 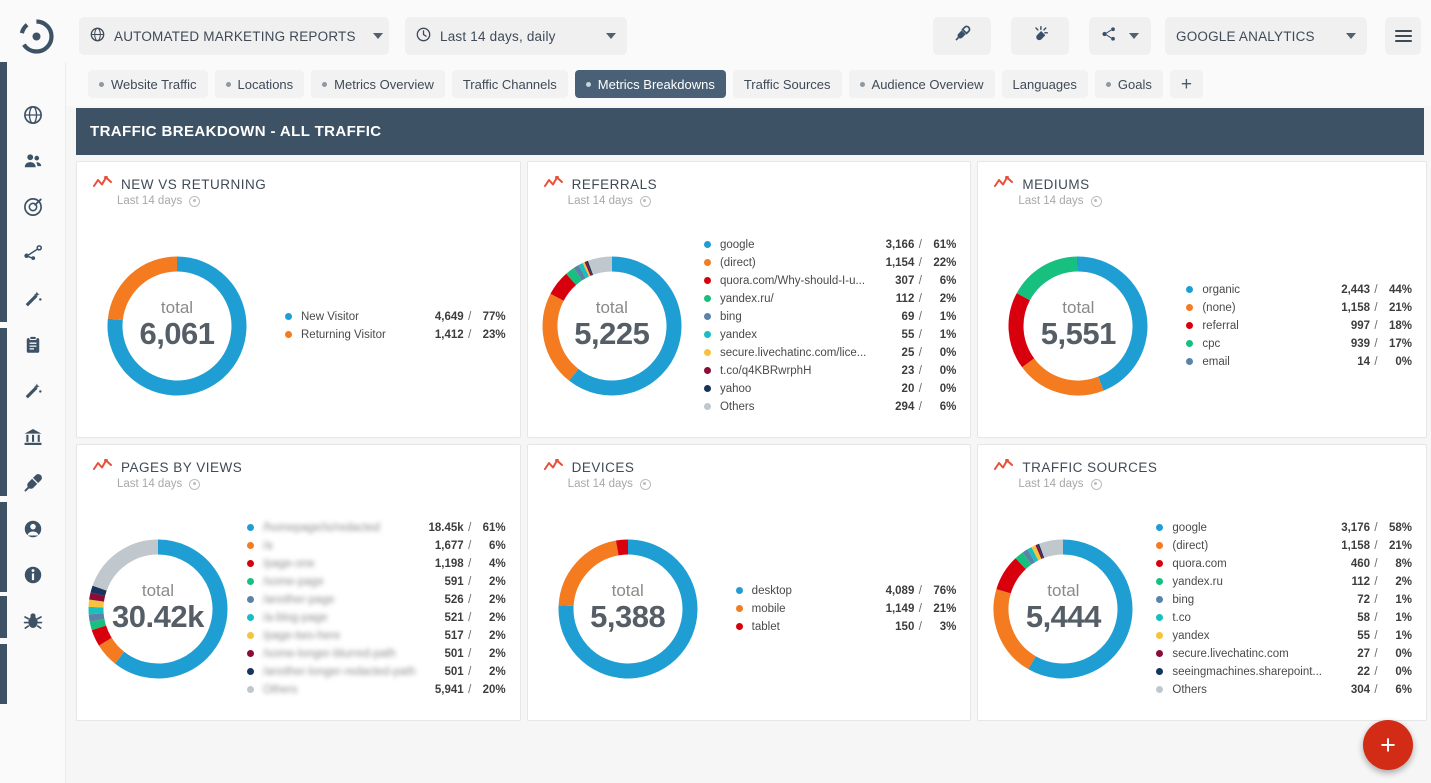 What do you see at coordinates (395, 335) in the screenshot?
I see `legend-row: Returning Visitor 1,412 / 23%` at bounding box center [395, 335].